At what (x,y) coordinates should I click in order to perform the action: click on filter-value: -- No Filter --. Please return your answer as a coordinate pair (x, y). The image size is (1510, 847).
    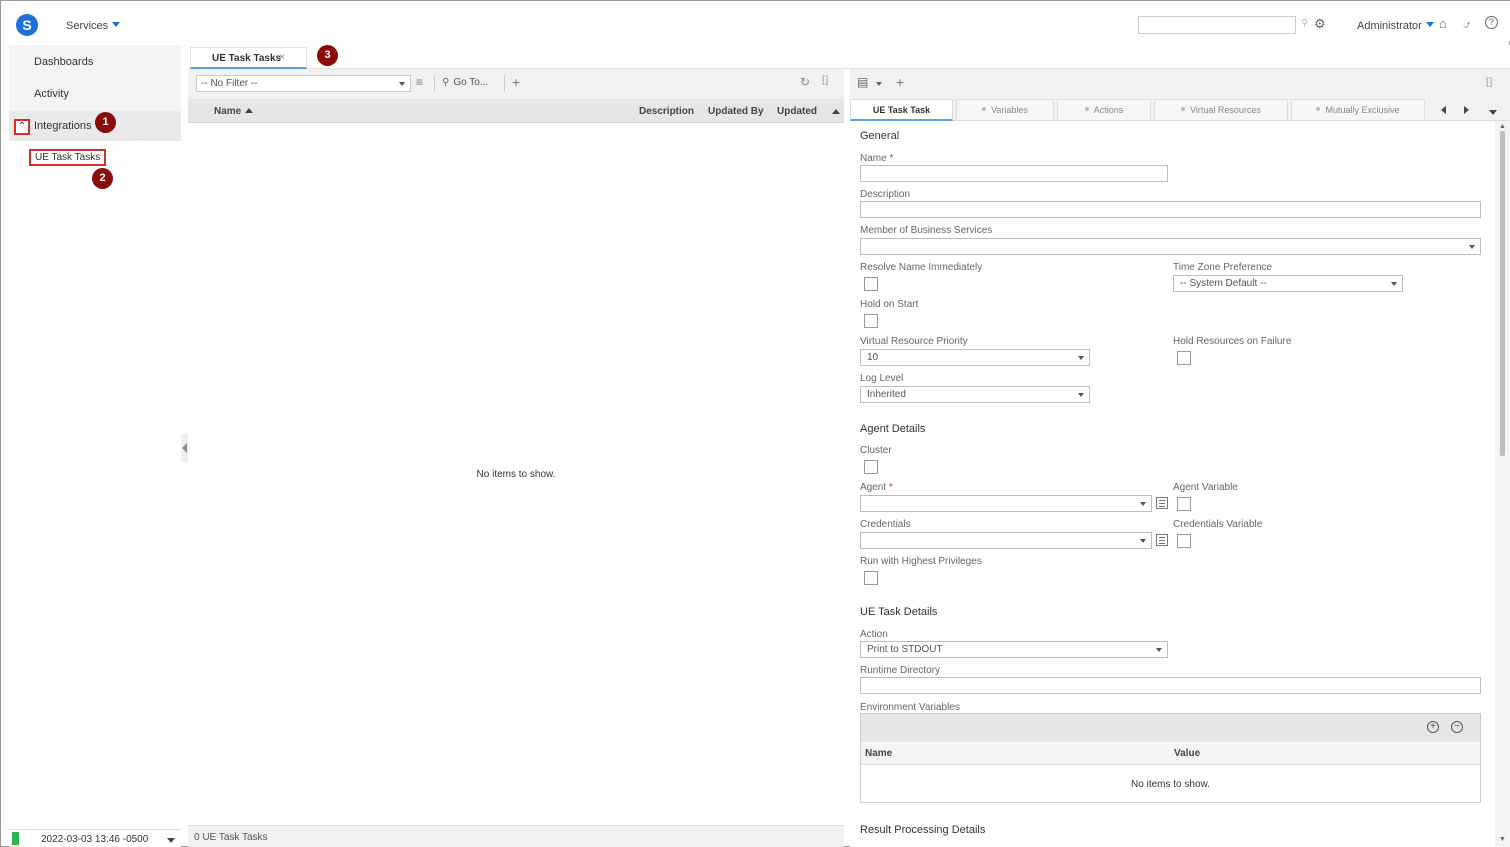
    Looking at the image, I should click on (229, 83).